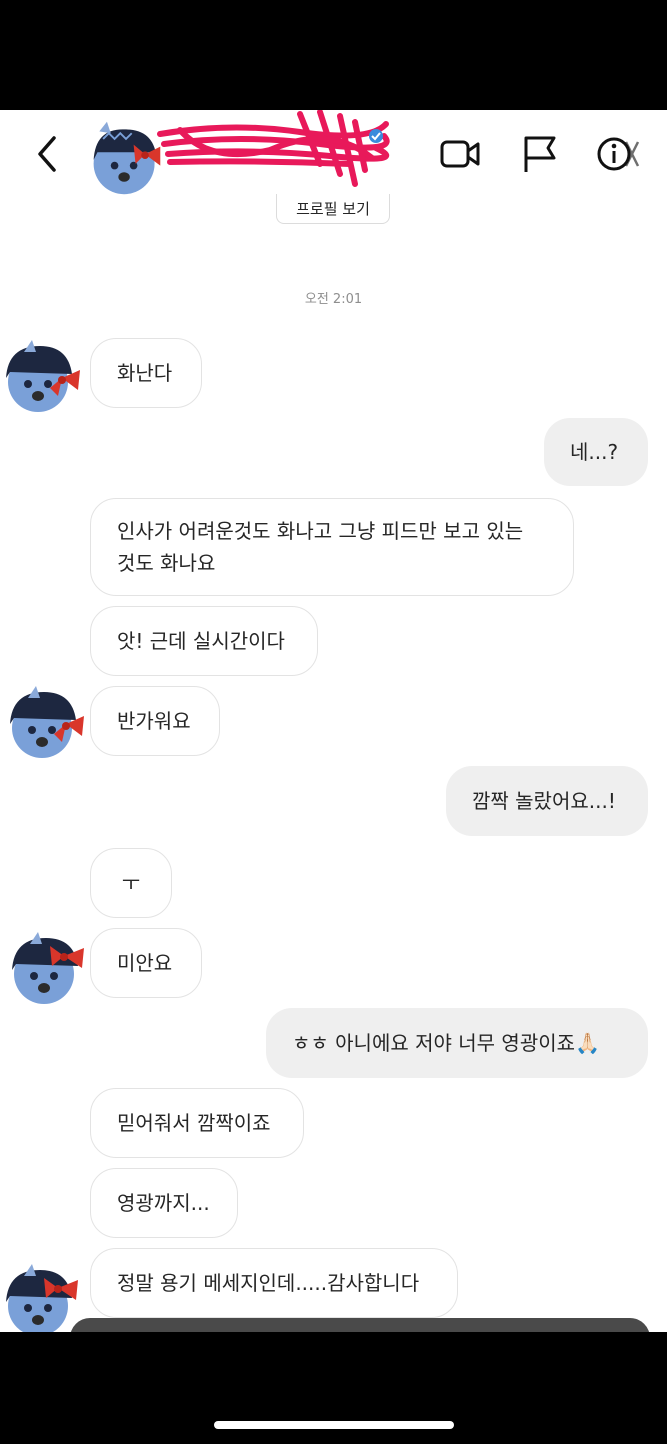 Image resolution: width=667 pixels, height=1444 pixels. Describe the element at coordinates (146, 373) in the screenshot. I see `message-bubble-incoming: 화난다` at that location.